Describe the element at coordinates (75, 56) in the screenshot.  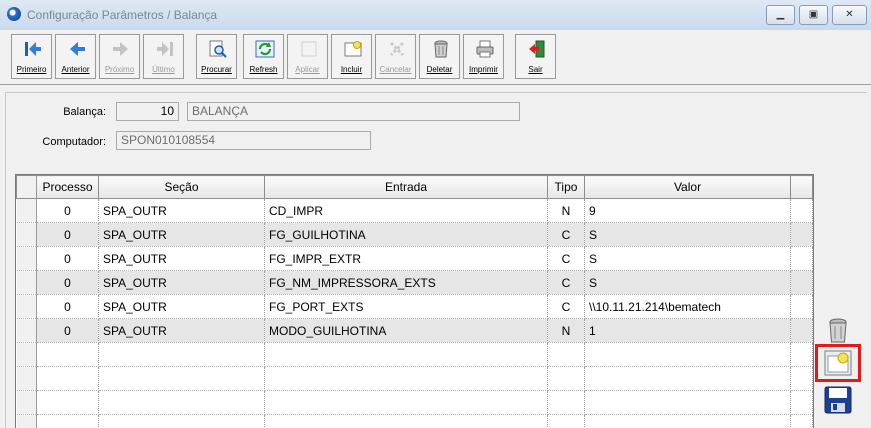
I see `previous-record-button: Anterior` at that location.